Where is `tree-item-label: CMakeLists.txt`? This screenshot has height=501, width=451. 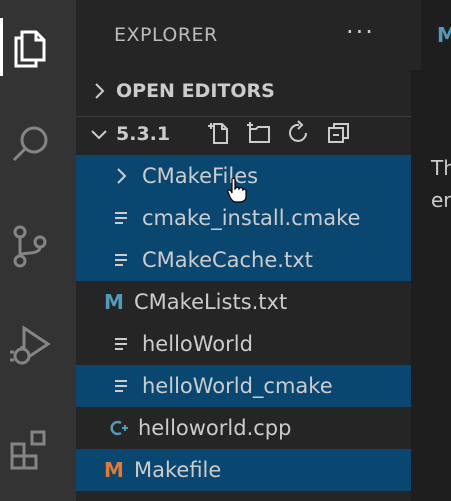 tree-item-label: CMakeLists.txt is located at coordinates (211, 302).